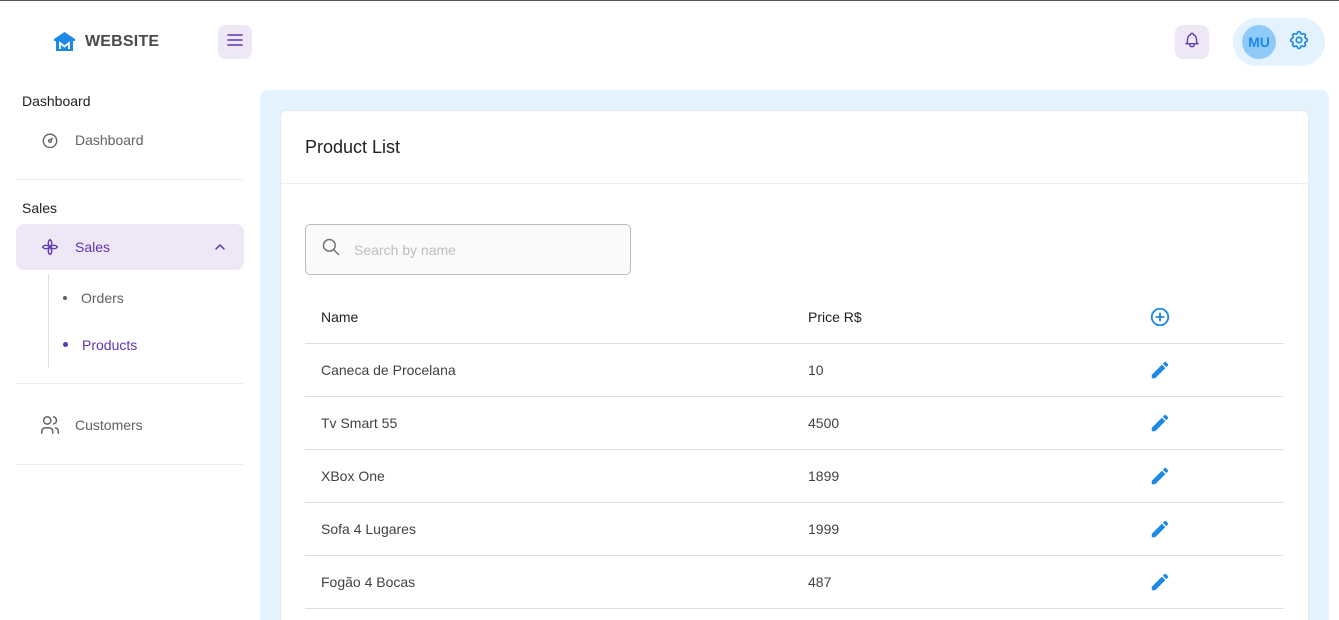  I want to click on sales-submenu: Orders Products, so click(146, 321).